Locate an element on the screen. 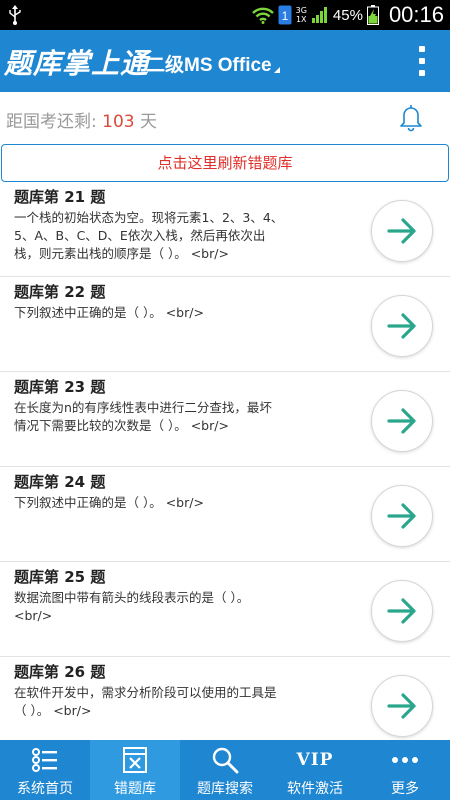  list-icon is located at coordinates (45, 760).